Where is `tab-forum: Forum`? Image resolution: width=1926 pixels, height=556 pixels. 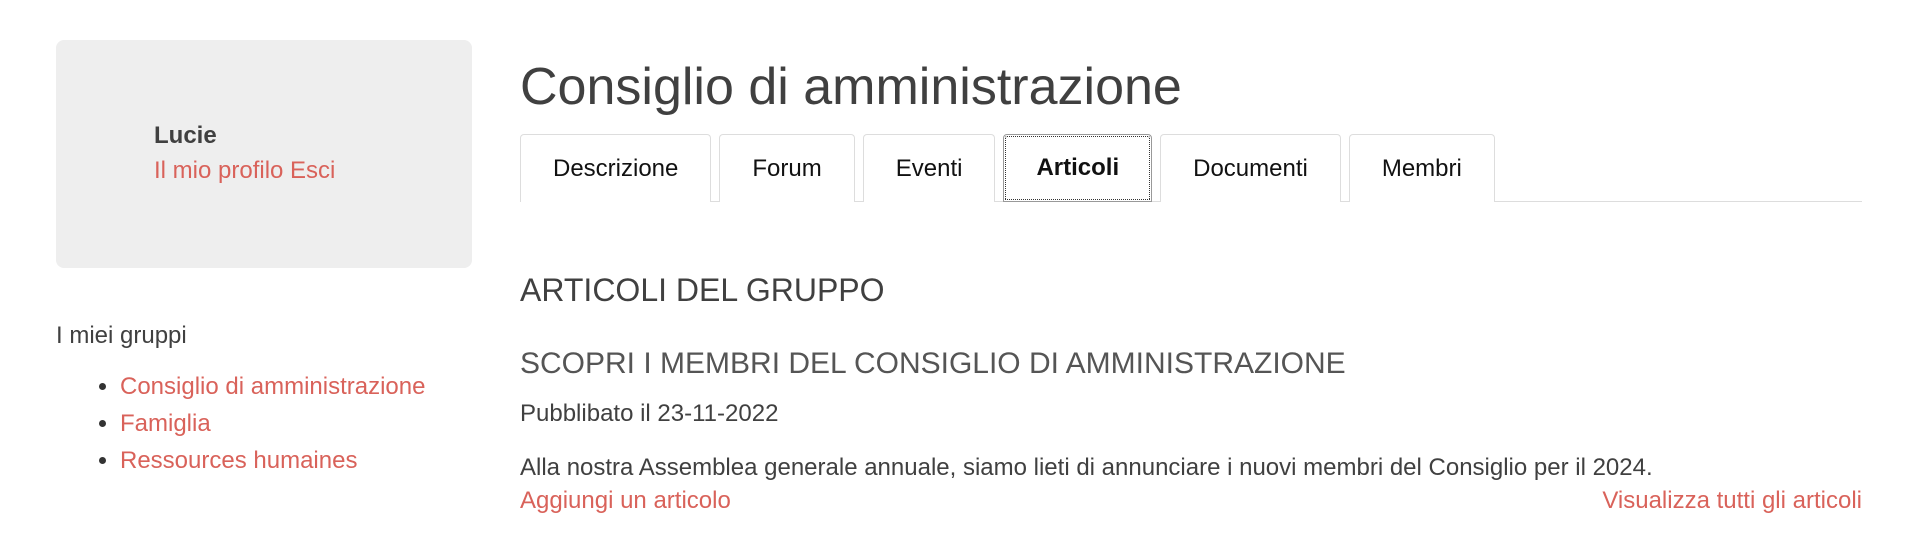
tab-forum: Forum is located at coordinates (787, 168).